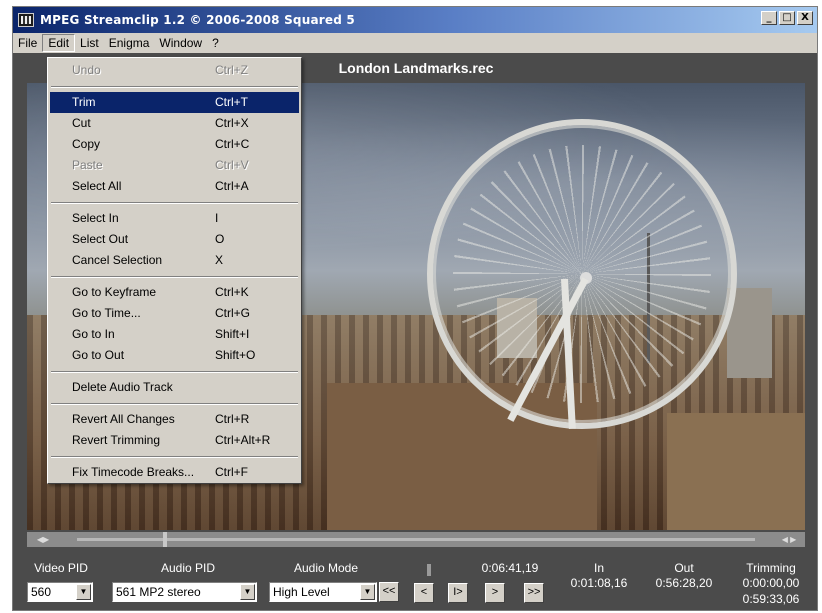 The height and width of the screenshot is (613, 822). What do you see at coordinates (174, 144) in the screenshot?
I see `menu-item-copy: Copy Ctrl+C` at bounding box center [174, 144].